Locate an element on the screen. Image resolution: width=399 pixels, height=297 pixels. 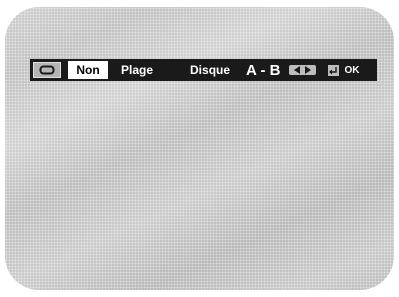
enter-arrow-icon is located at coordinates (333, 70).